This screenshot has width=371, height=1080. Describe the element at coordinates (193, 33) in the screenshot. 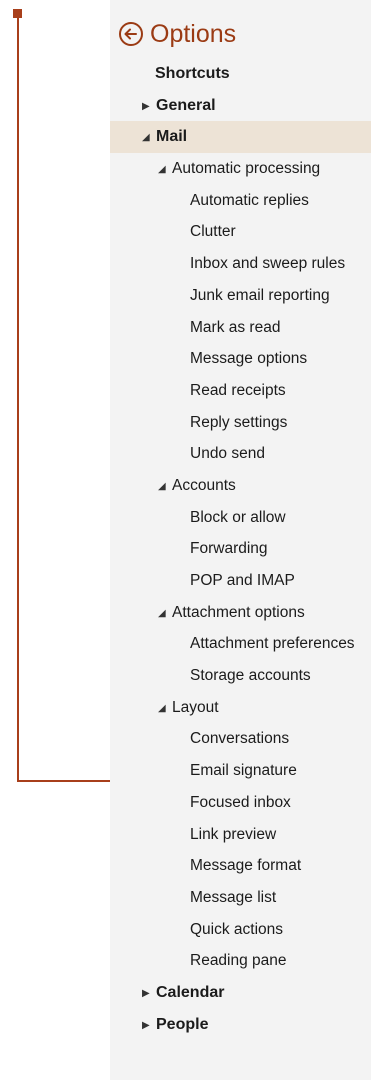

I see `page-title: Options` at that location.